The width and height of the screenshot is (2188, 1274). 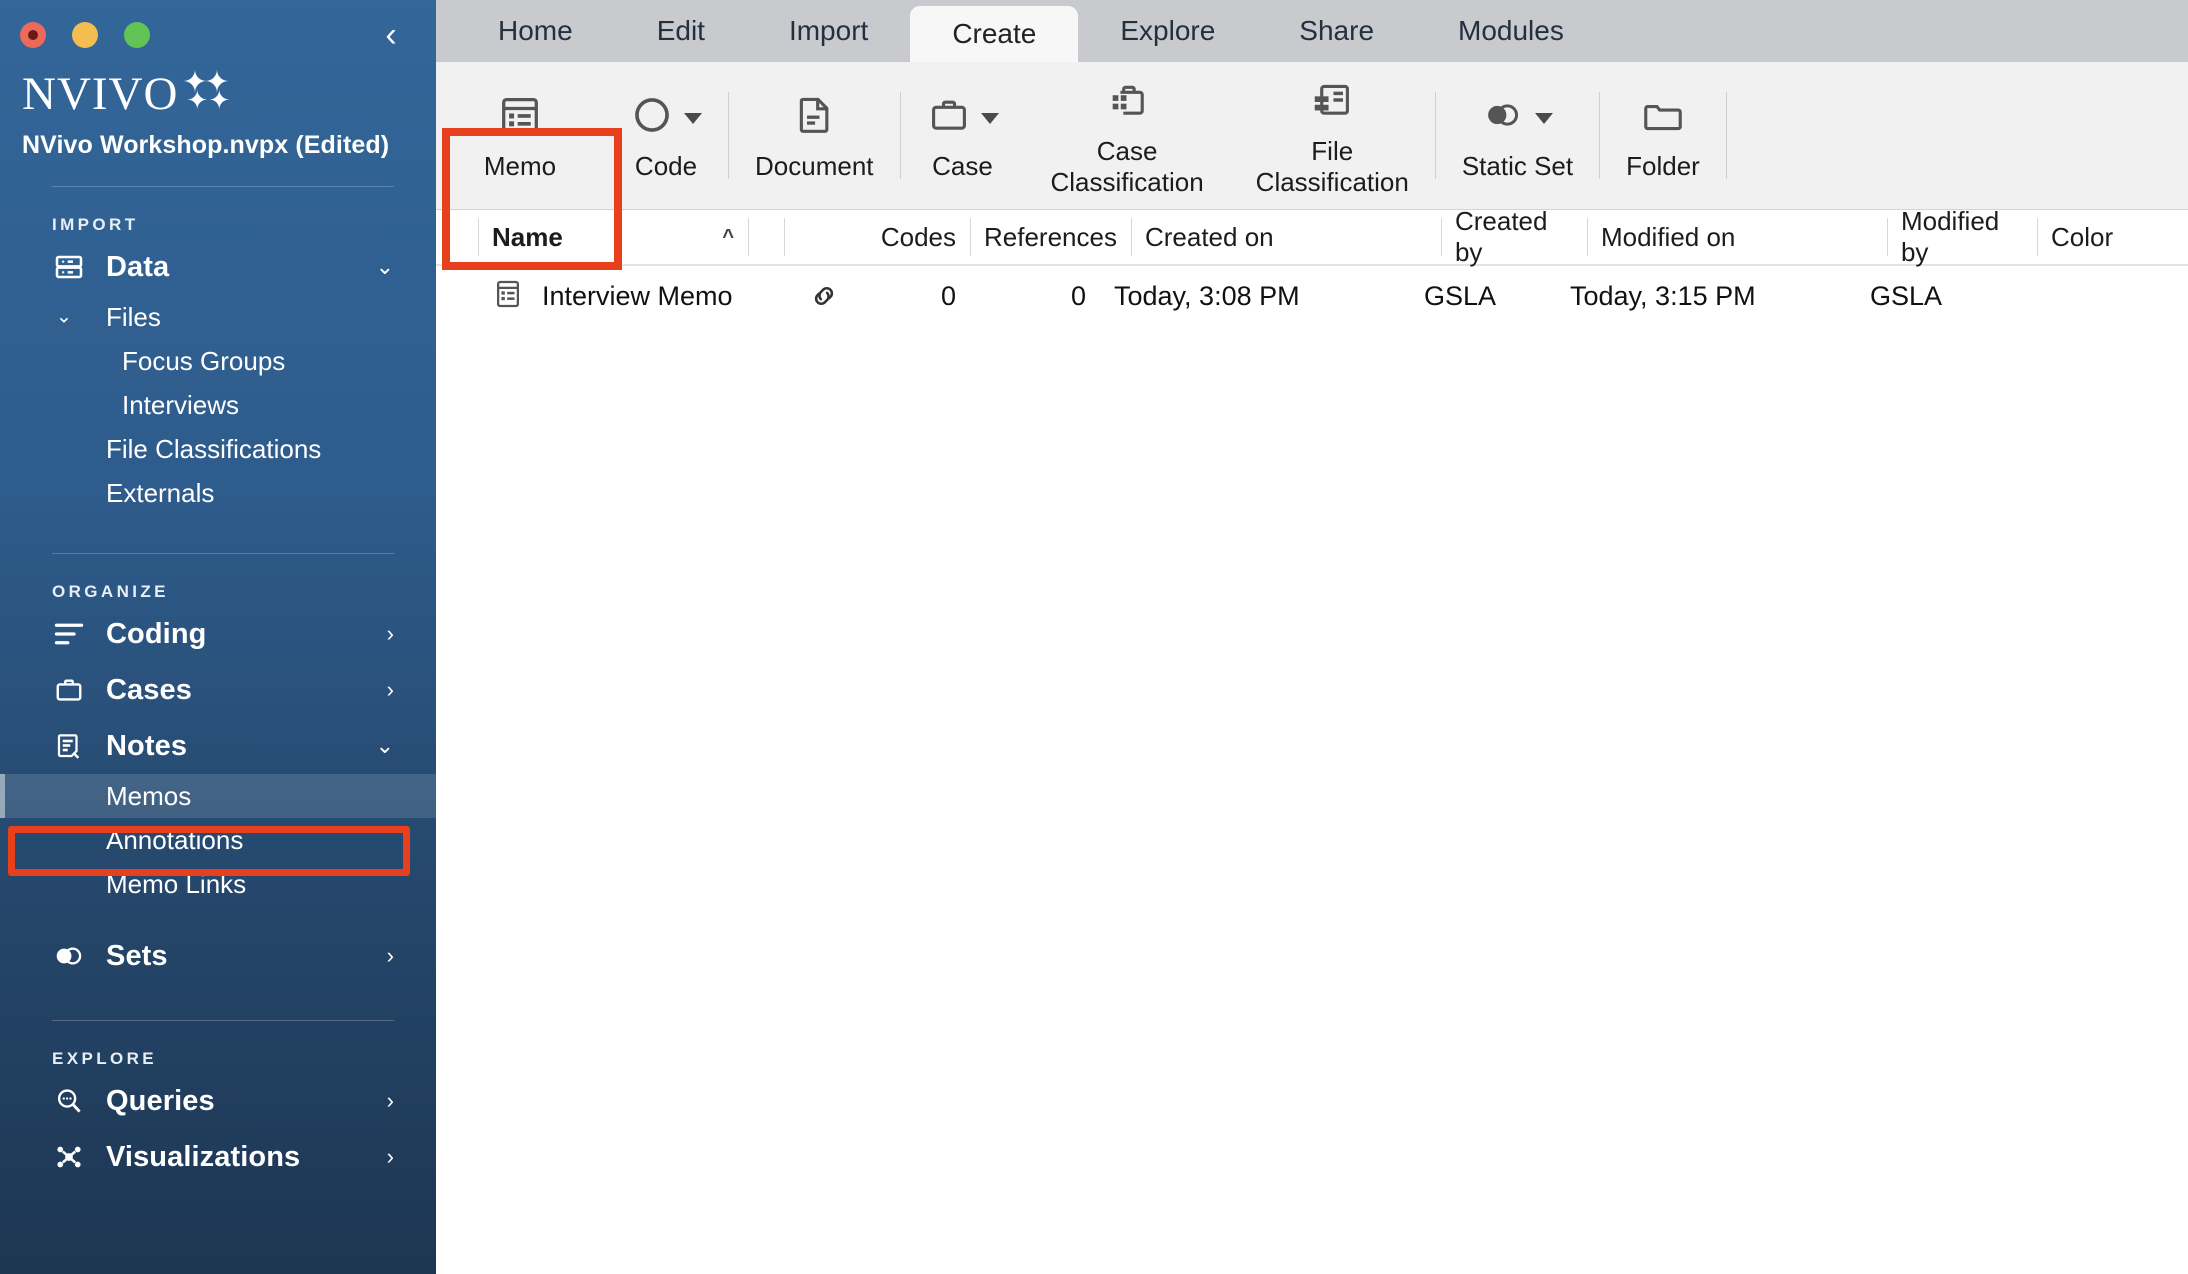 I want to click on sidebar-item-files: ⌄ Files, so click(x=218, y=317).